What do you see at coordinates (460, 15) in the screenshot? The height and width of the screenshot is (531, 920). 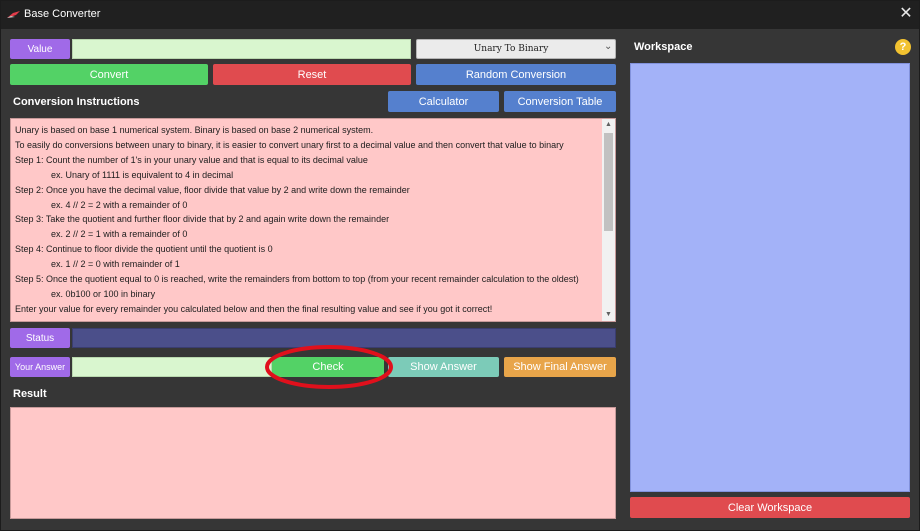 I see `title-bar: Base Converter ✕` at bounding box center [460, 15].